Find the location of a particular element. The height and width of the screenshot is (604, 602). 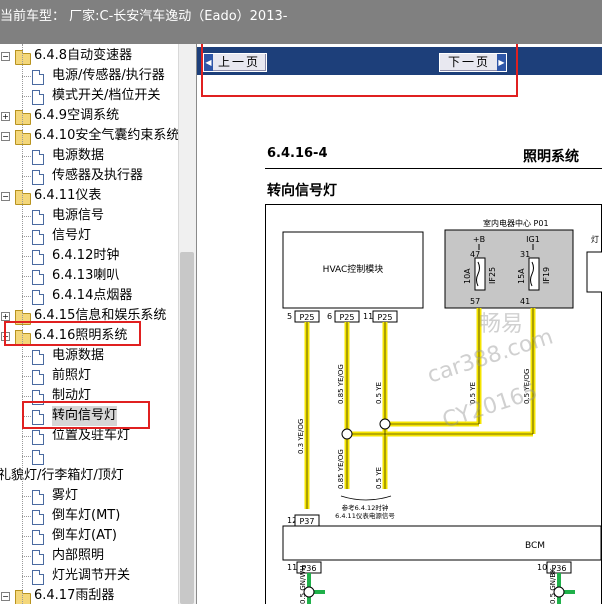

tree-item: +6.4.9空调系统 is located at coordinates (89, 116).